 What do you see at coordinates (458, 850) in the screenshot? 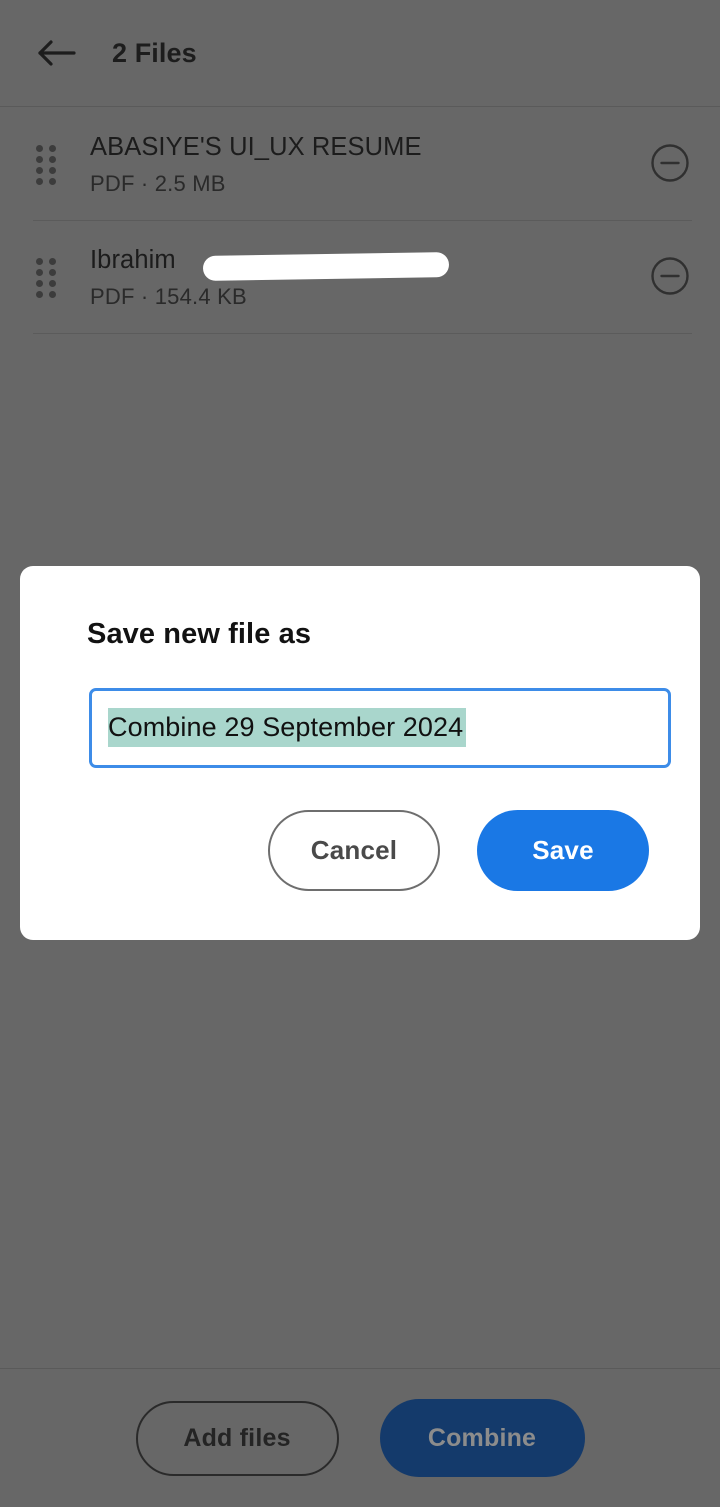
I see `dialog-actions: Cancel Save` at bounding box center [458, 850].